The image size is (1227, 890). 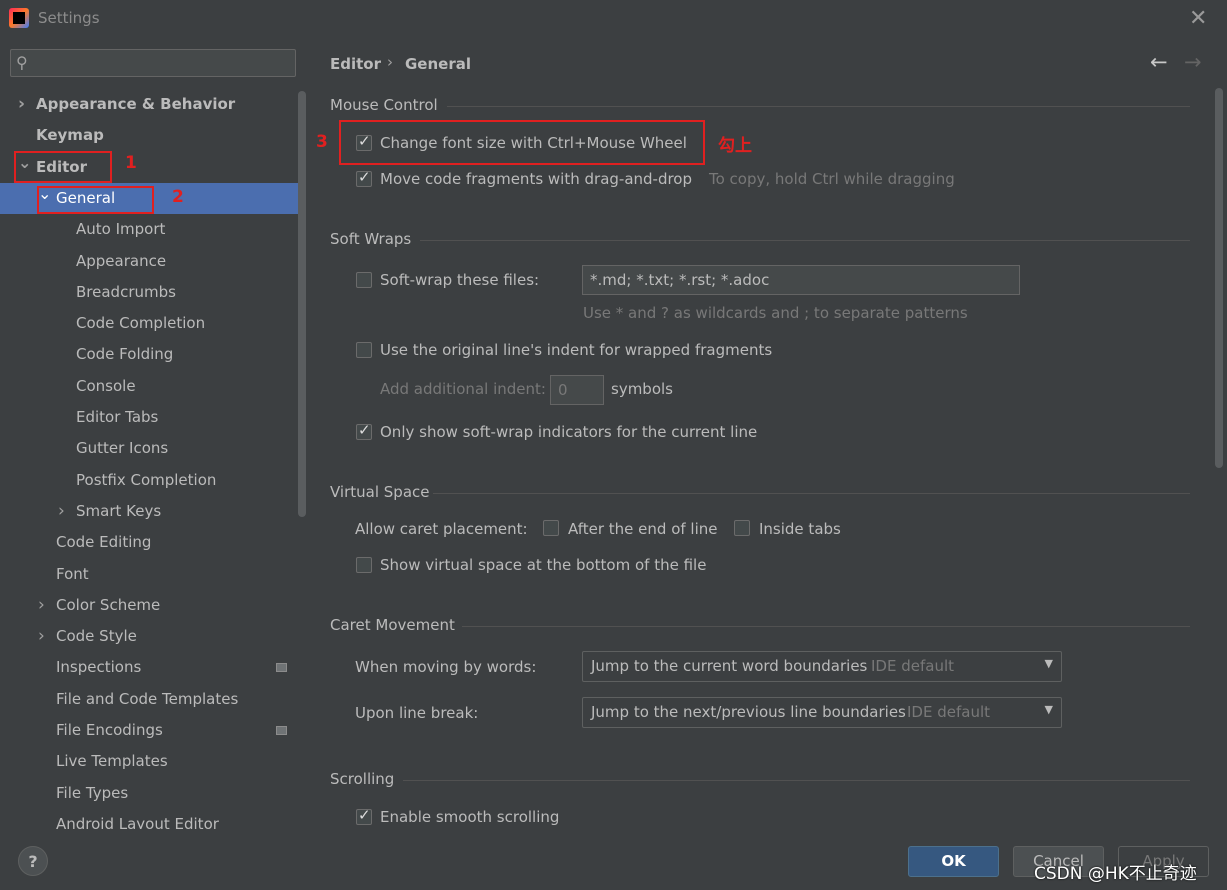 What do you see at coordinates (469, 817) in the screenshot?
I see `smooth-scrolling-label: Enable smooth scrolling` at bounding box center [469, 817].